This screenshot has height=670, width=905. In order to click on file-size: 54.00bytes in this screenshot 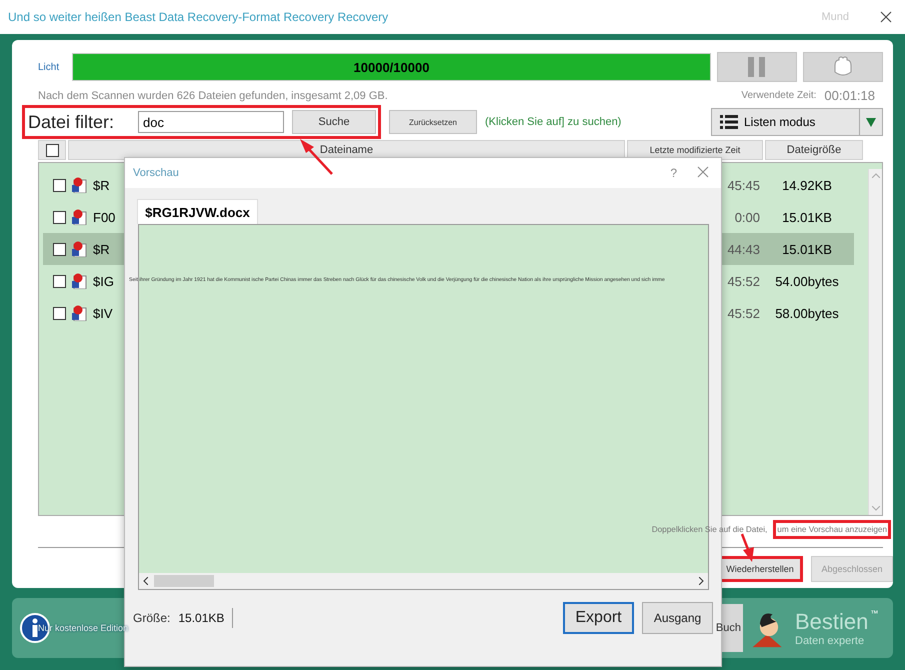, I will do `click(807, 281)`.